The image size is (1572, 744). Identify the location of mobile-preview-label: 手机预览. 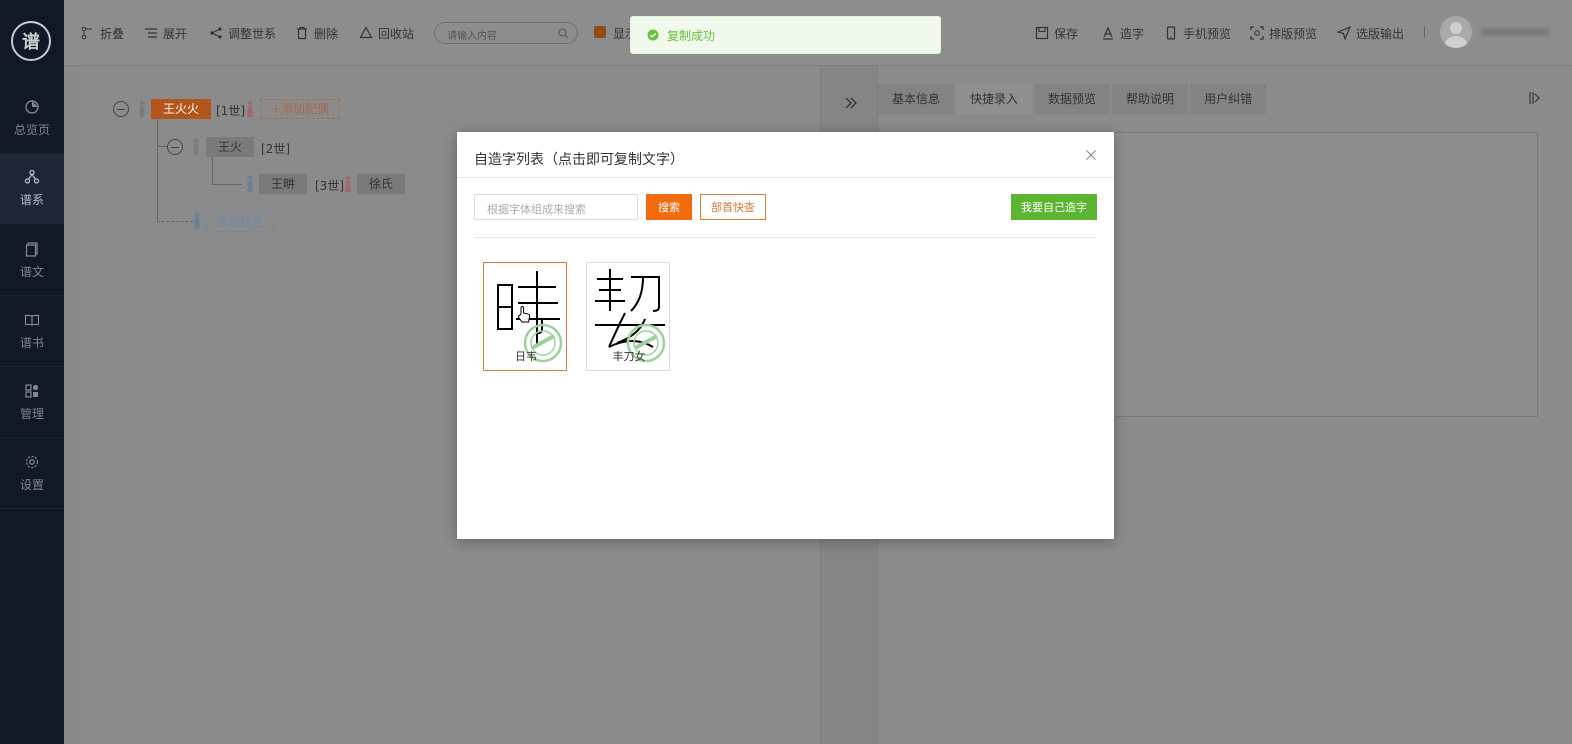
(1207, 33).